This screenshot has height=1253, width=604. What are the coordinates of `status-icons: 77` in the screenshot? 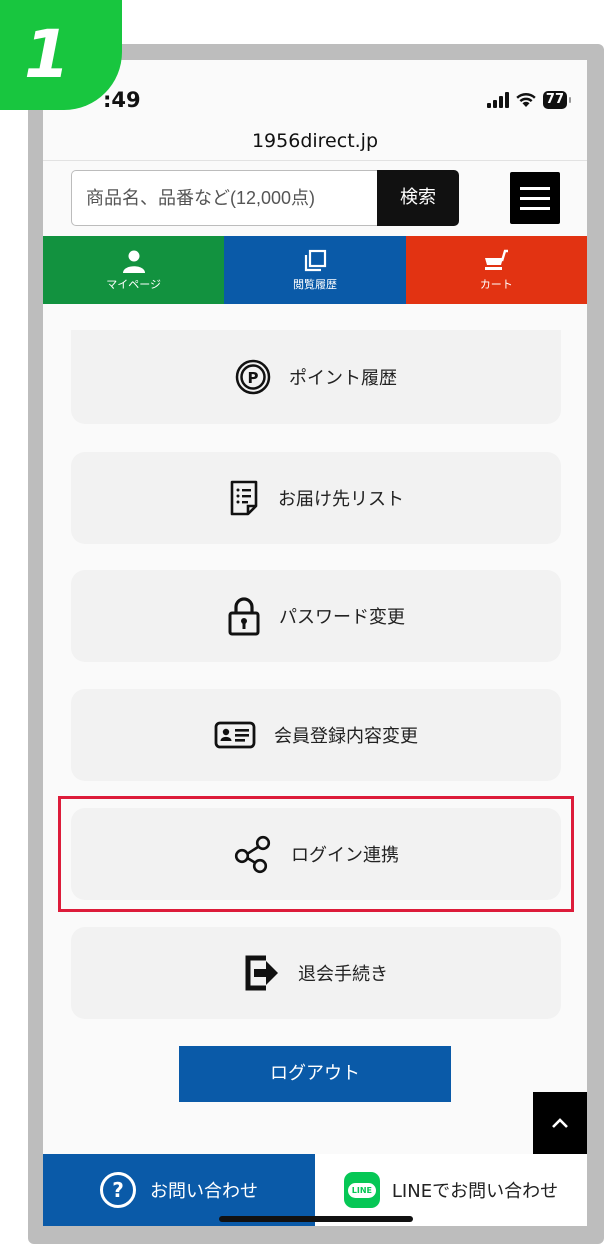 It's located at (529, 100).